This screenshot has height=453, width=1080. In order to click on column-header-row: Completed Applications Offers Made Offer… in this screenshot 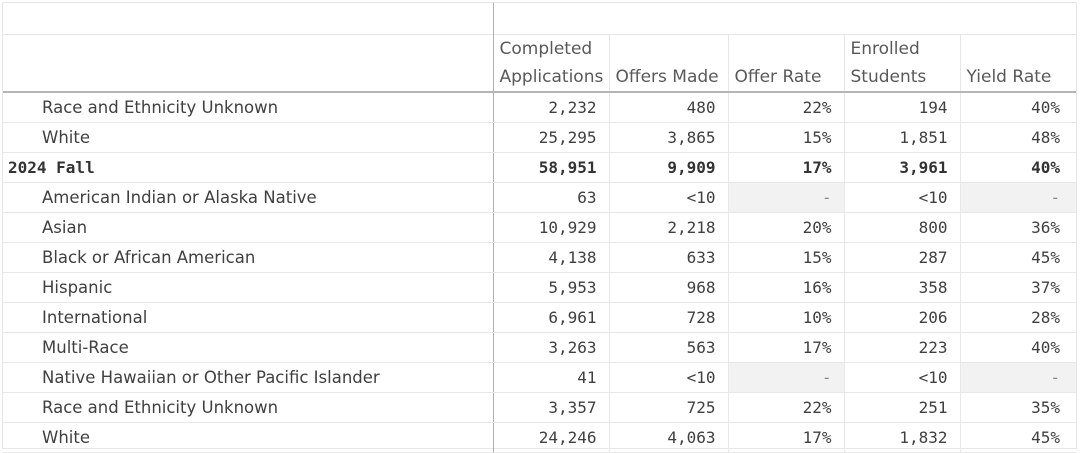, I will do `click(540, 63)`.